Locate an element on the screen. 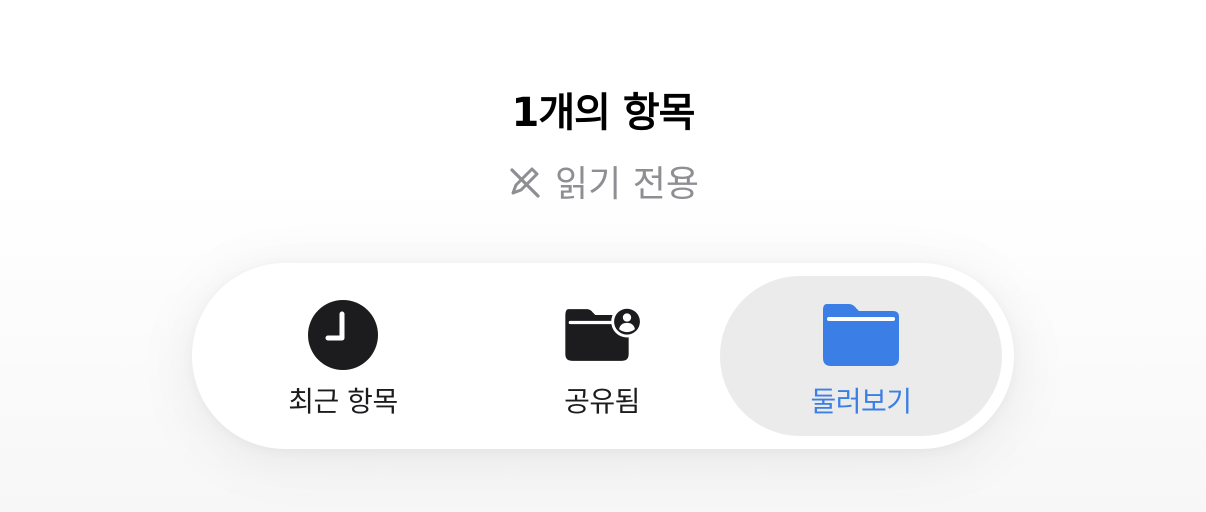  tab-browse-label: 둘러보기 is located at coordinates (861, 401).